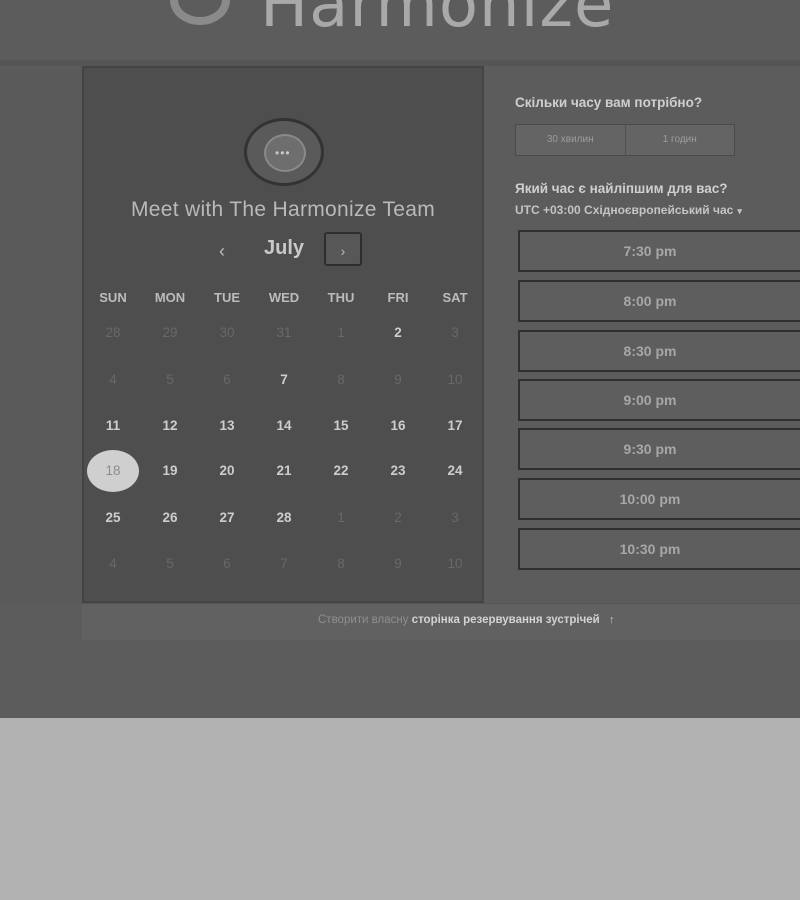 This screenshot has height=900, width=800. Describe the element at coordinates (283, 209) in the screenshot. I see `calendar-title: Meet with The Harmonize Team` at that location.